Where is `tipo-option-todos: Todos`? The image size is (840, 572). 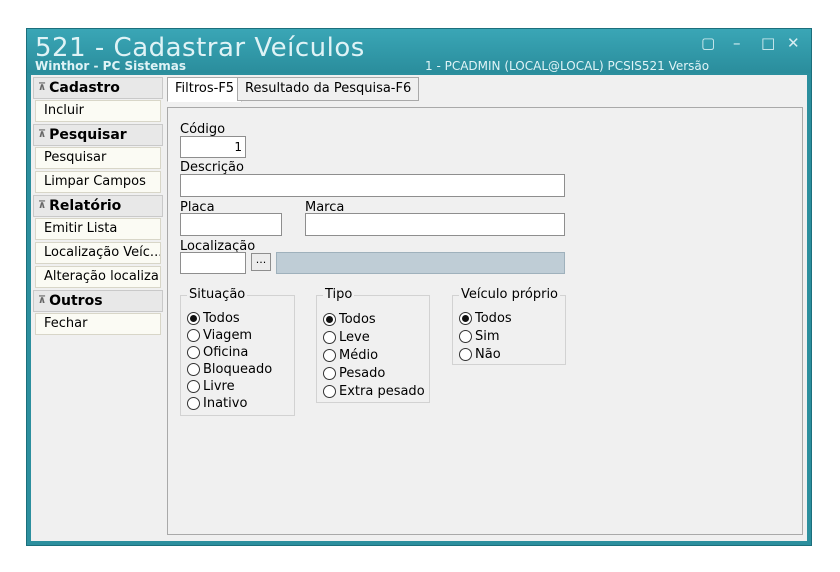 tipo-option-todos: Todos is located at coordinates (349, 320).